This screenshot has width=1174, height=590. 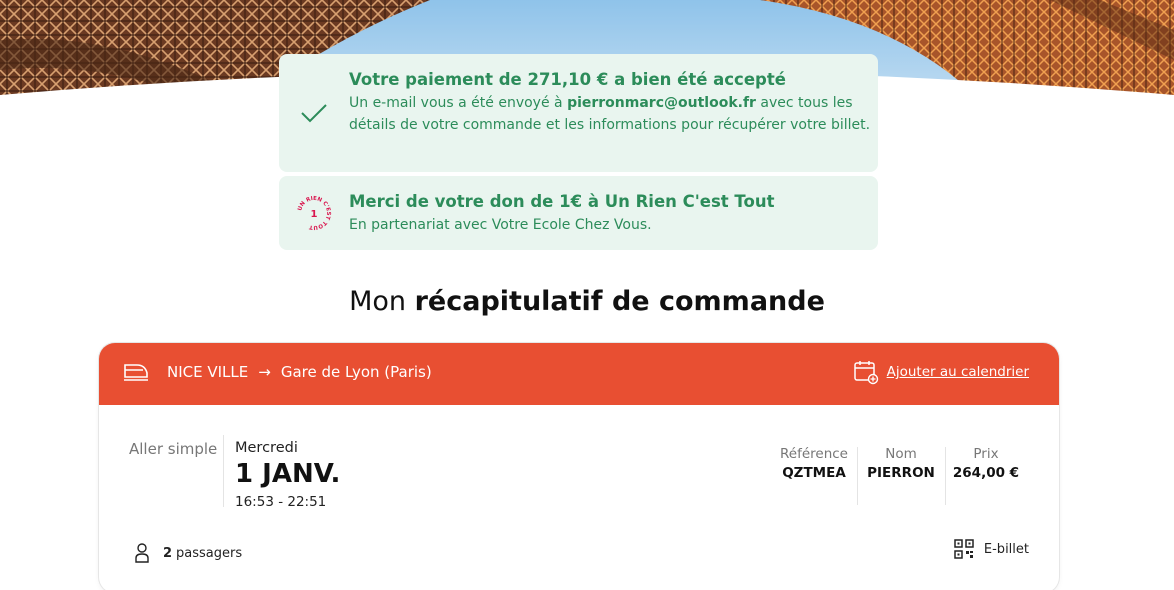 I want to click on price-block: Prix 264,00 €, so click(x=986, y=463).